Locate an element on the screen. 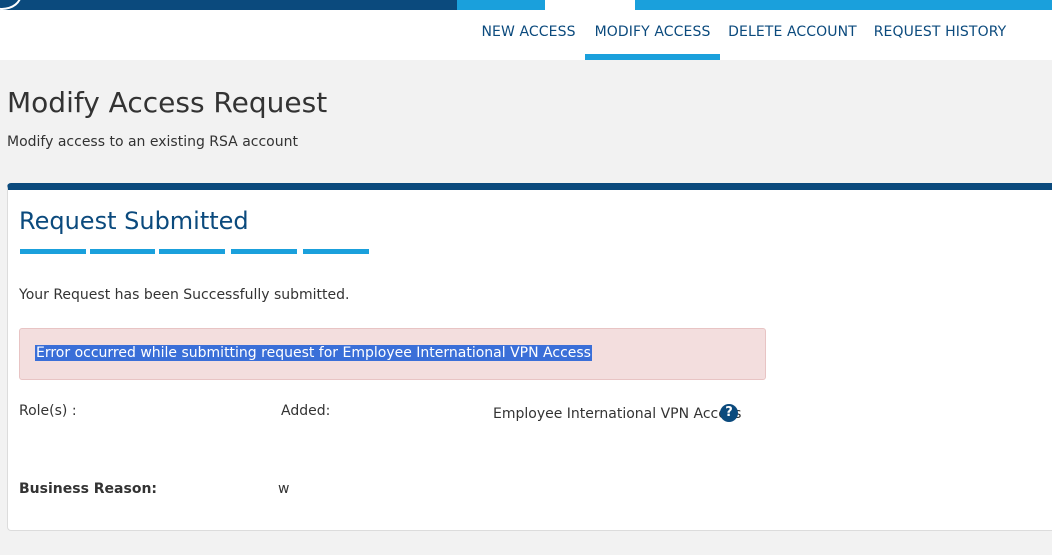 The height and width of the screenshot is (555, 1052). tab-new-access: NEW ACCESS is located at coordinates (528, 35).